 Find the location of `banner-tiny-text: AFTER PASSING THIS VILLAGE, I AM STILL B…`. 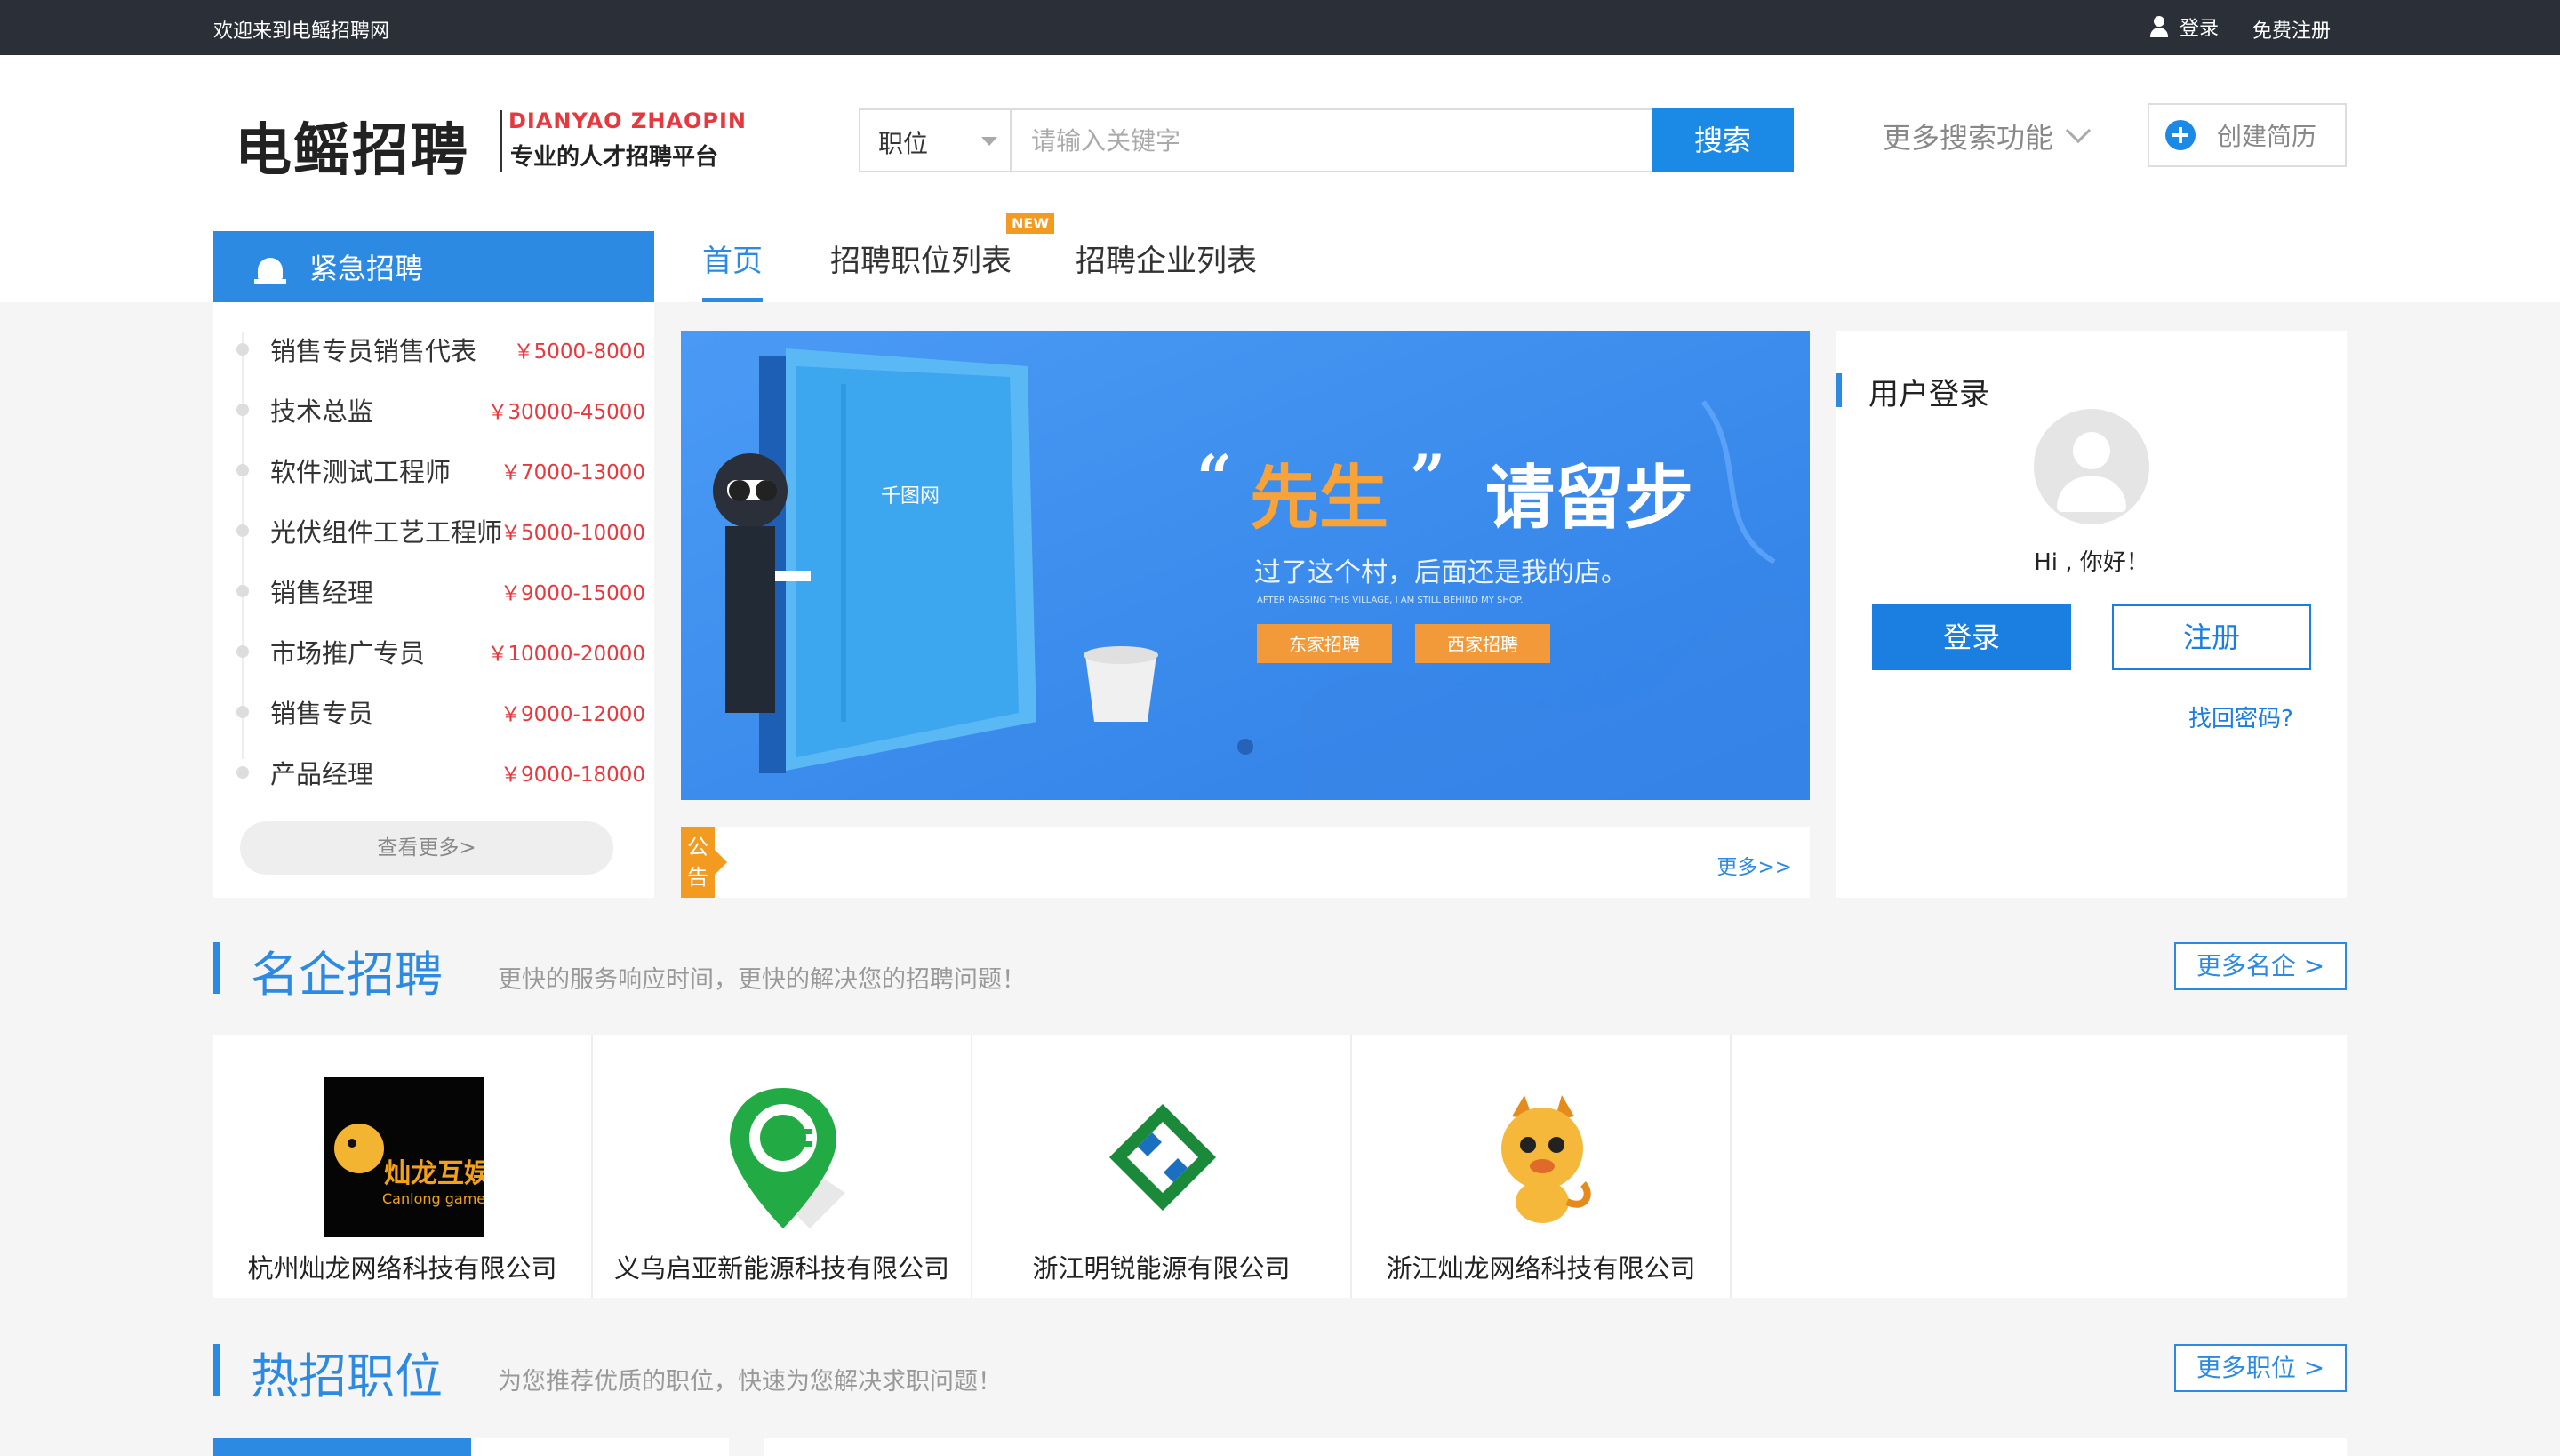

banner-tiny-text: AFTER PASSING THIS VILLAGE, I AM STILL B… is located at coordinates (1390, 600).